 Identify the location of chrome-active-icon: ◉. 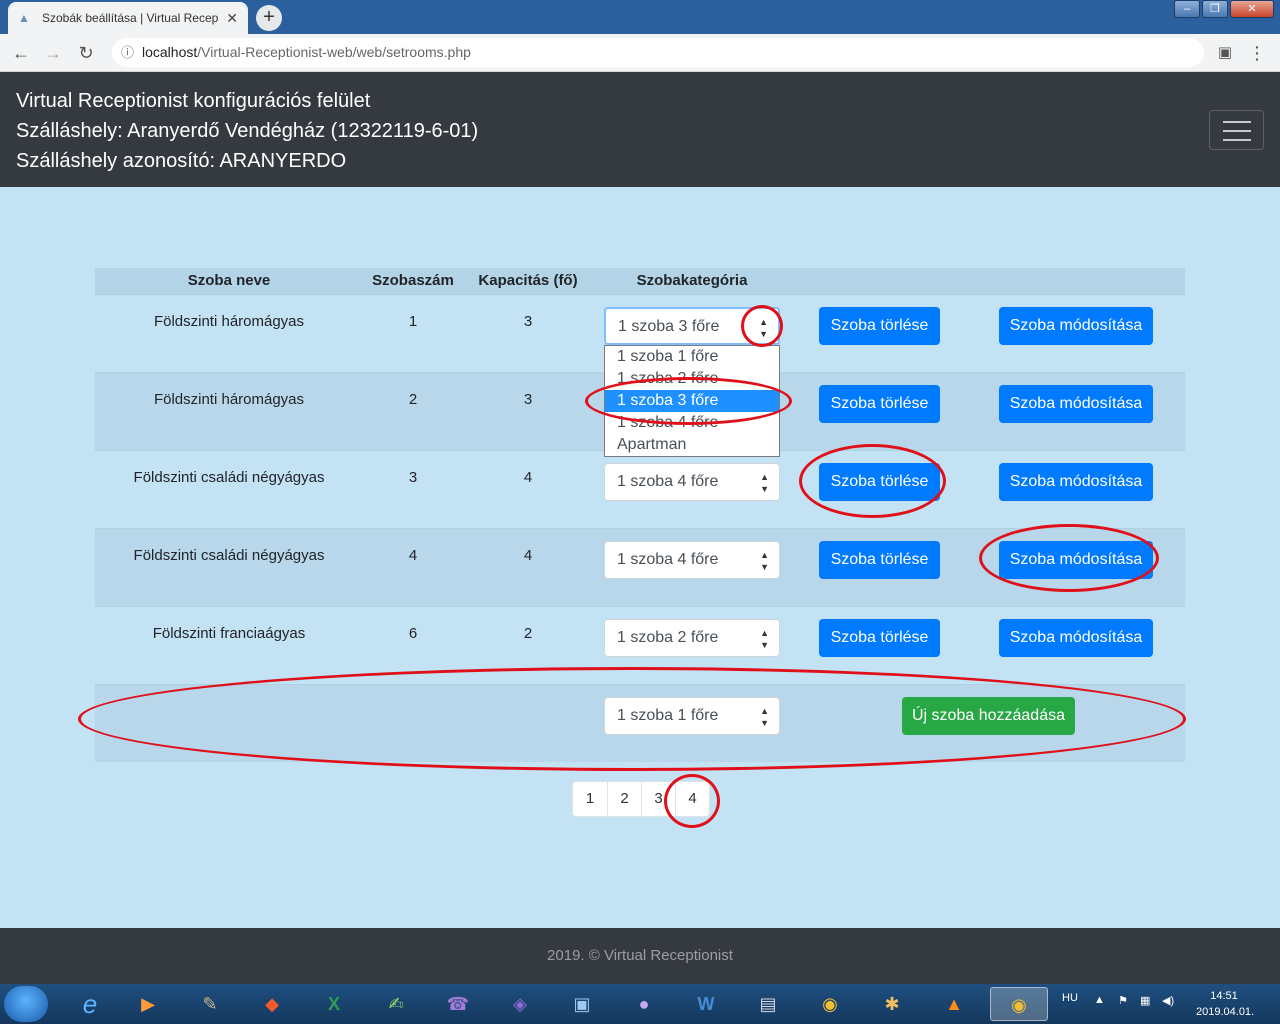
(1019, 1004).